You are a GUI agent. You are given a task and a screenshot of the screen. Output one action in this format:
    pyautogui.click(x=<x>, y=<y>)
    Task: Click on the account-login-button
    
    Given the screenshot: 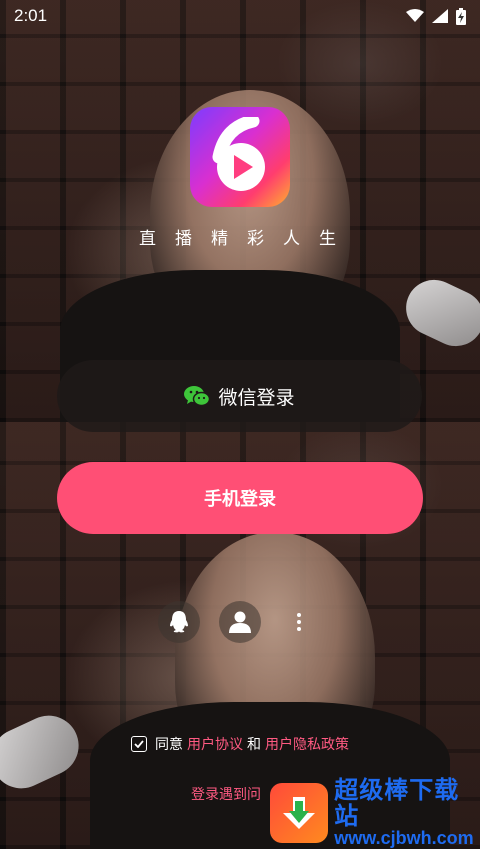 What is the action you would take?
    pyautogui.click(x=240, y=622)
    